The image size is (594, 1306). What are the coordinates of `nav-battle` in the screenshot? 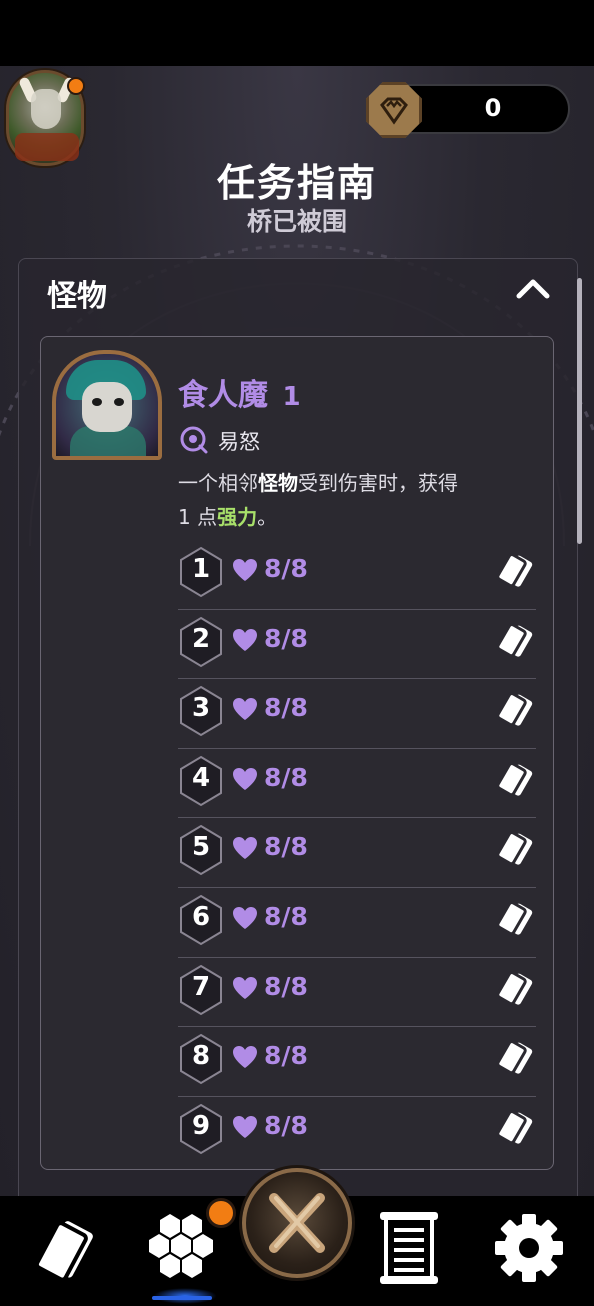 It's located at (297, 1237).